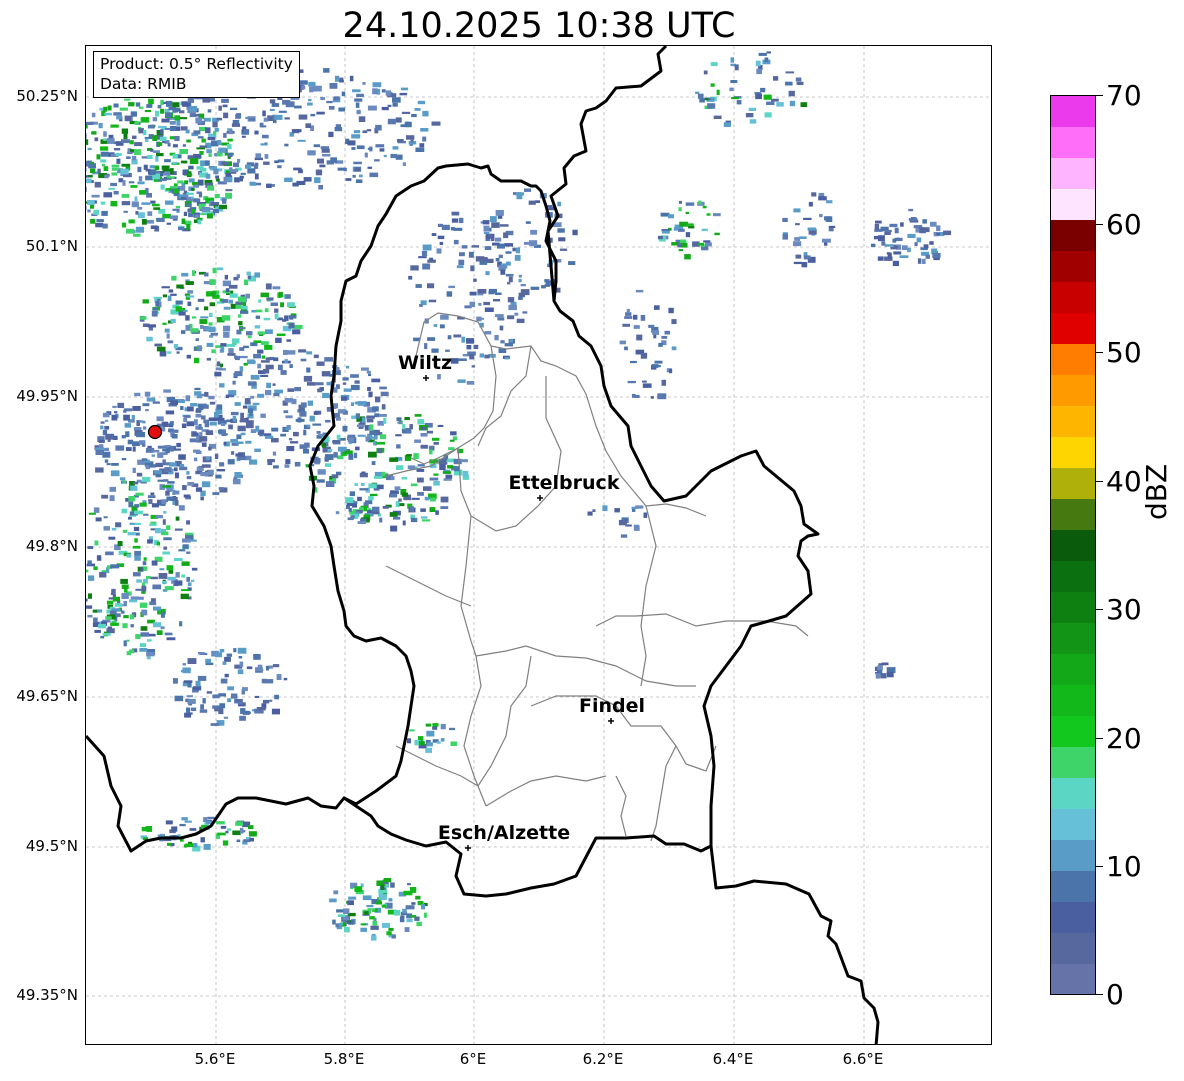 The image size is (1184, 1081). Describe the element at coordinates (540, 498) in the screenshot. I see `city-marker-ettelbruck` at that location.